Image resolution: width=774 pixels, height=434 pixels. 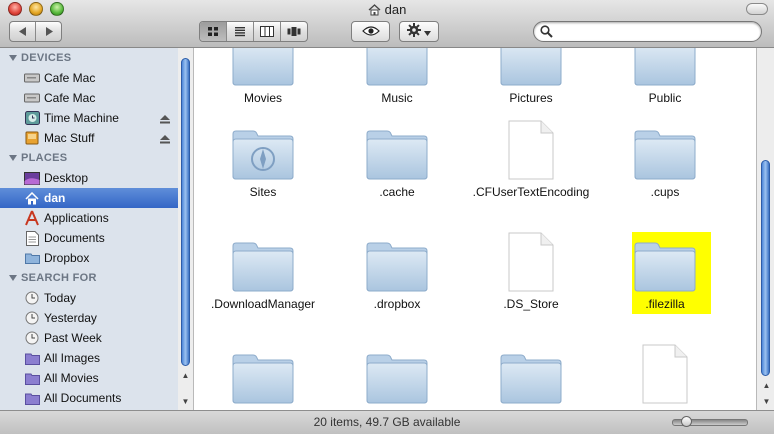 I want to click on sidebar-item-cafe-mac-2: Cafe Mac, so click(x=89, y=98).